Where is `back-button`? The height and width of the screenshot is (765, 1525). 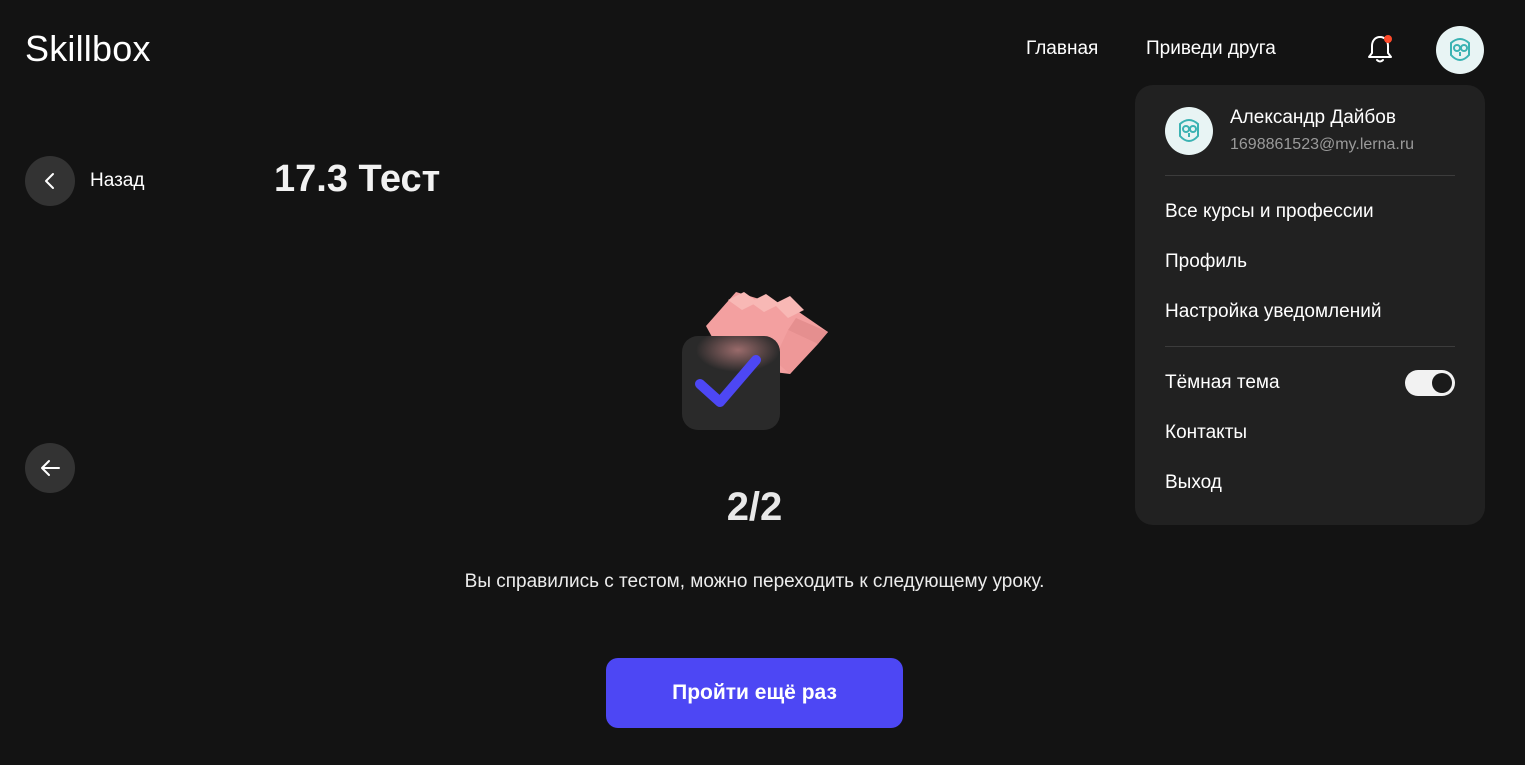
back-button is located at coordinates (50, 181).